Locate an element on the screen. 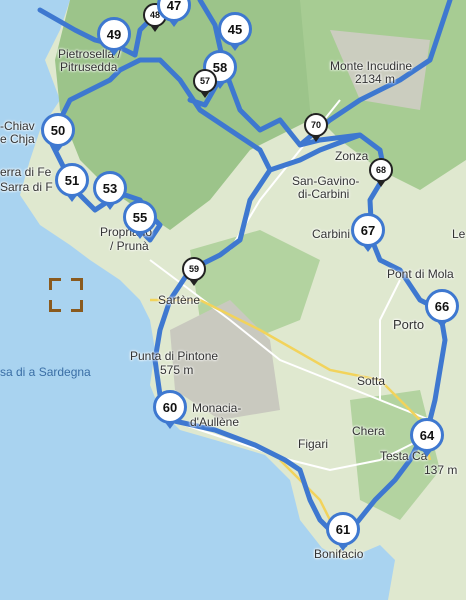 Image resolution: width=466 pixels, height=600 pixels. waypoint-marker: 59 is located at coordinates (194, 271).